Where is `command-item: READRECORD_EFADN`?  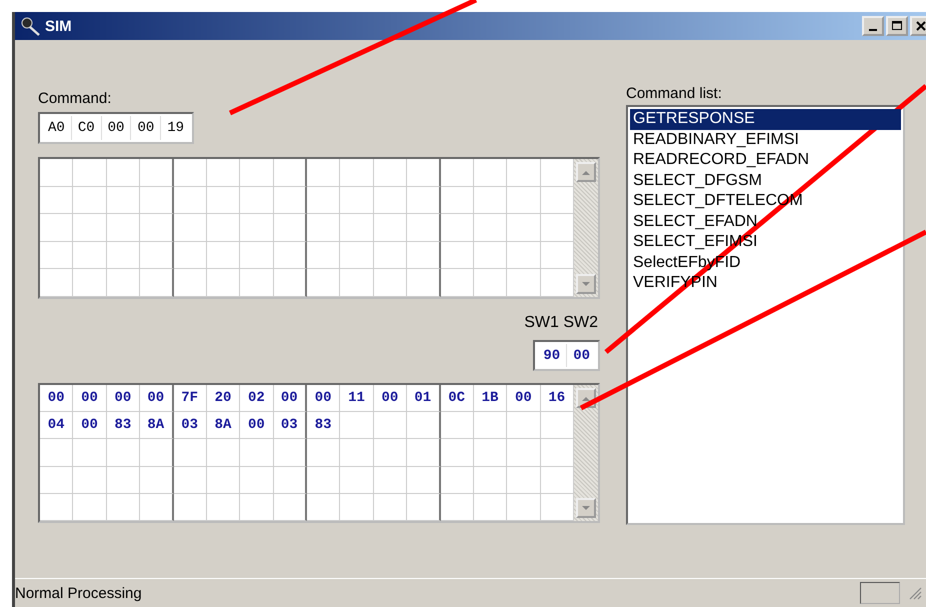 command-item: READRECORD_EFADN is located at coordinates (765, 160).